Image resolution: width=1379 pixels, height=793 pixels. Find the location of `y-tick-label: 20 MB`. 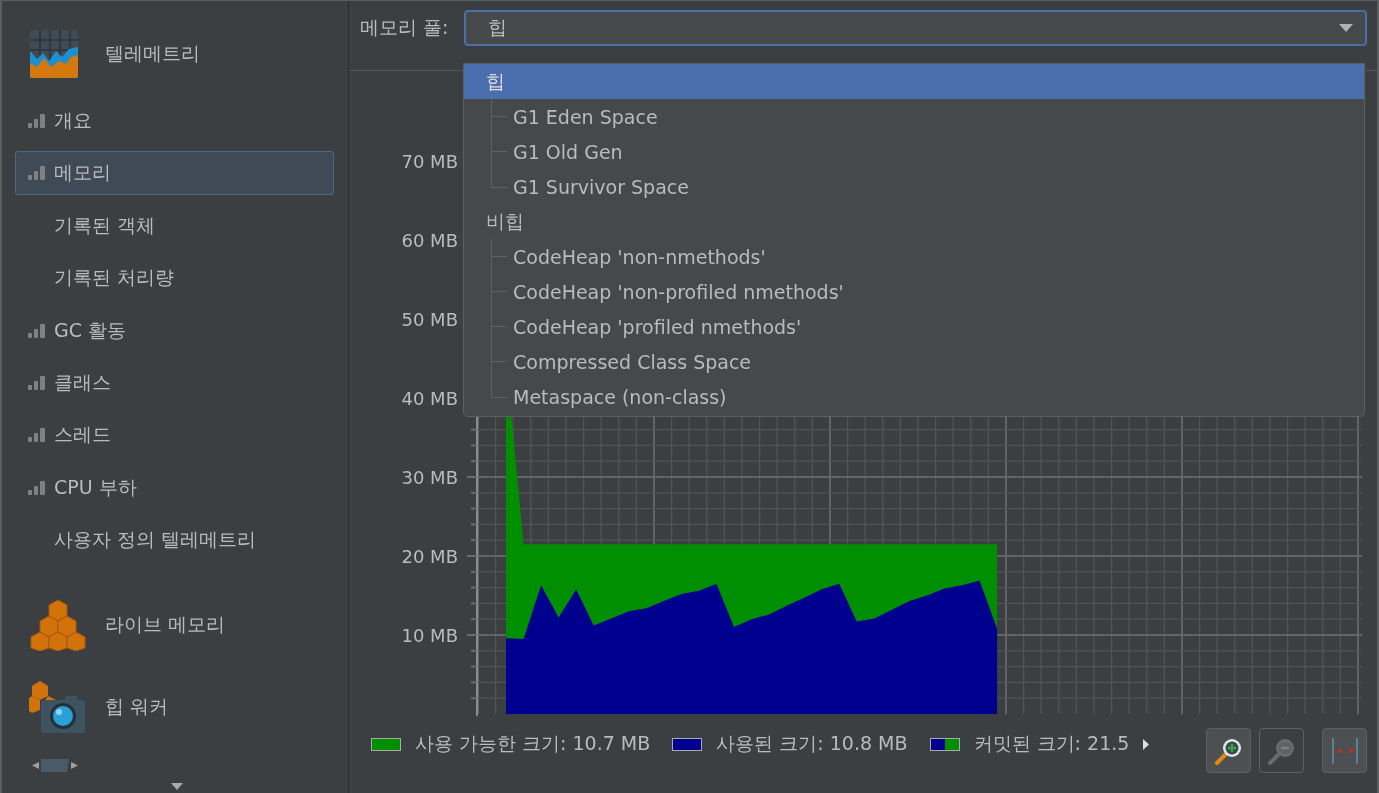

y-tick-label: 20 MB is located at coordinates (429, 556).